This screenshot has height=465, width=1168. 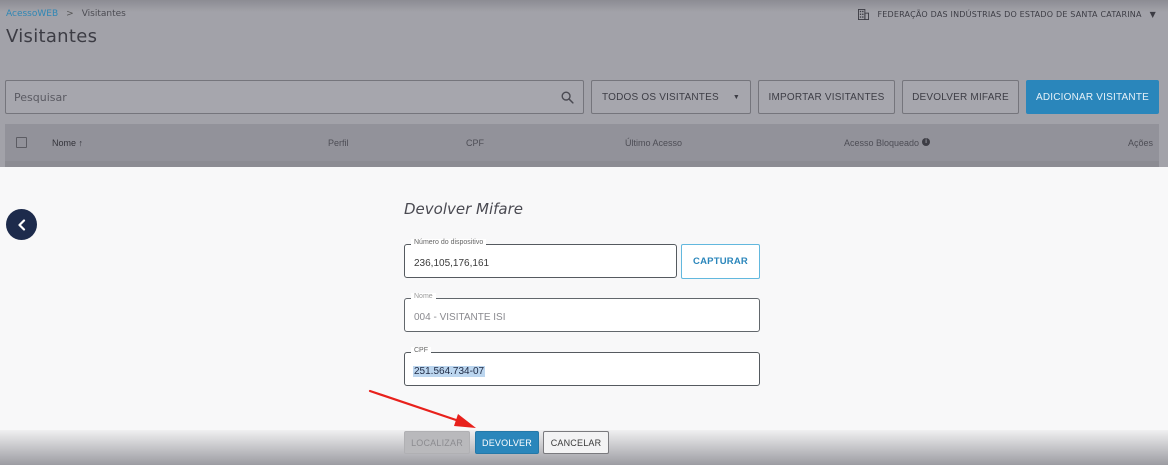 I want to click on device-number-label: Número do dispositivo, so click(x=449, y=242).